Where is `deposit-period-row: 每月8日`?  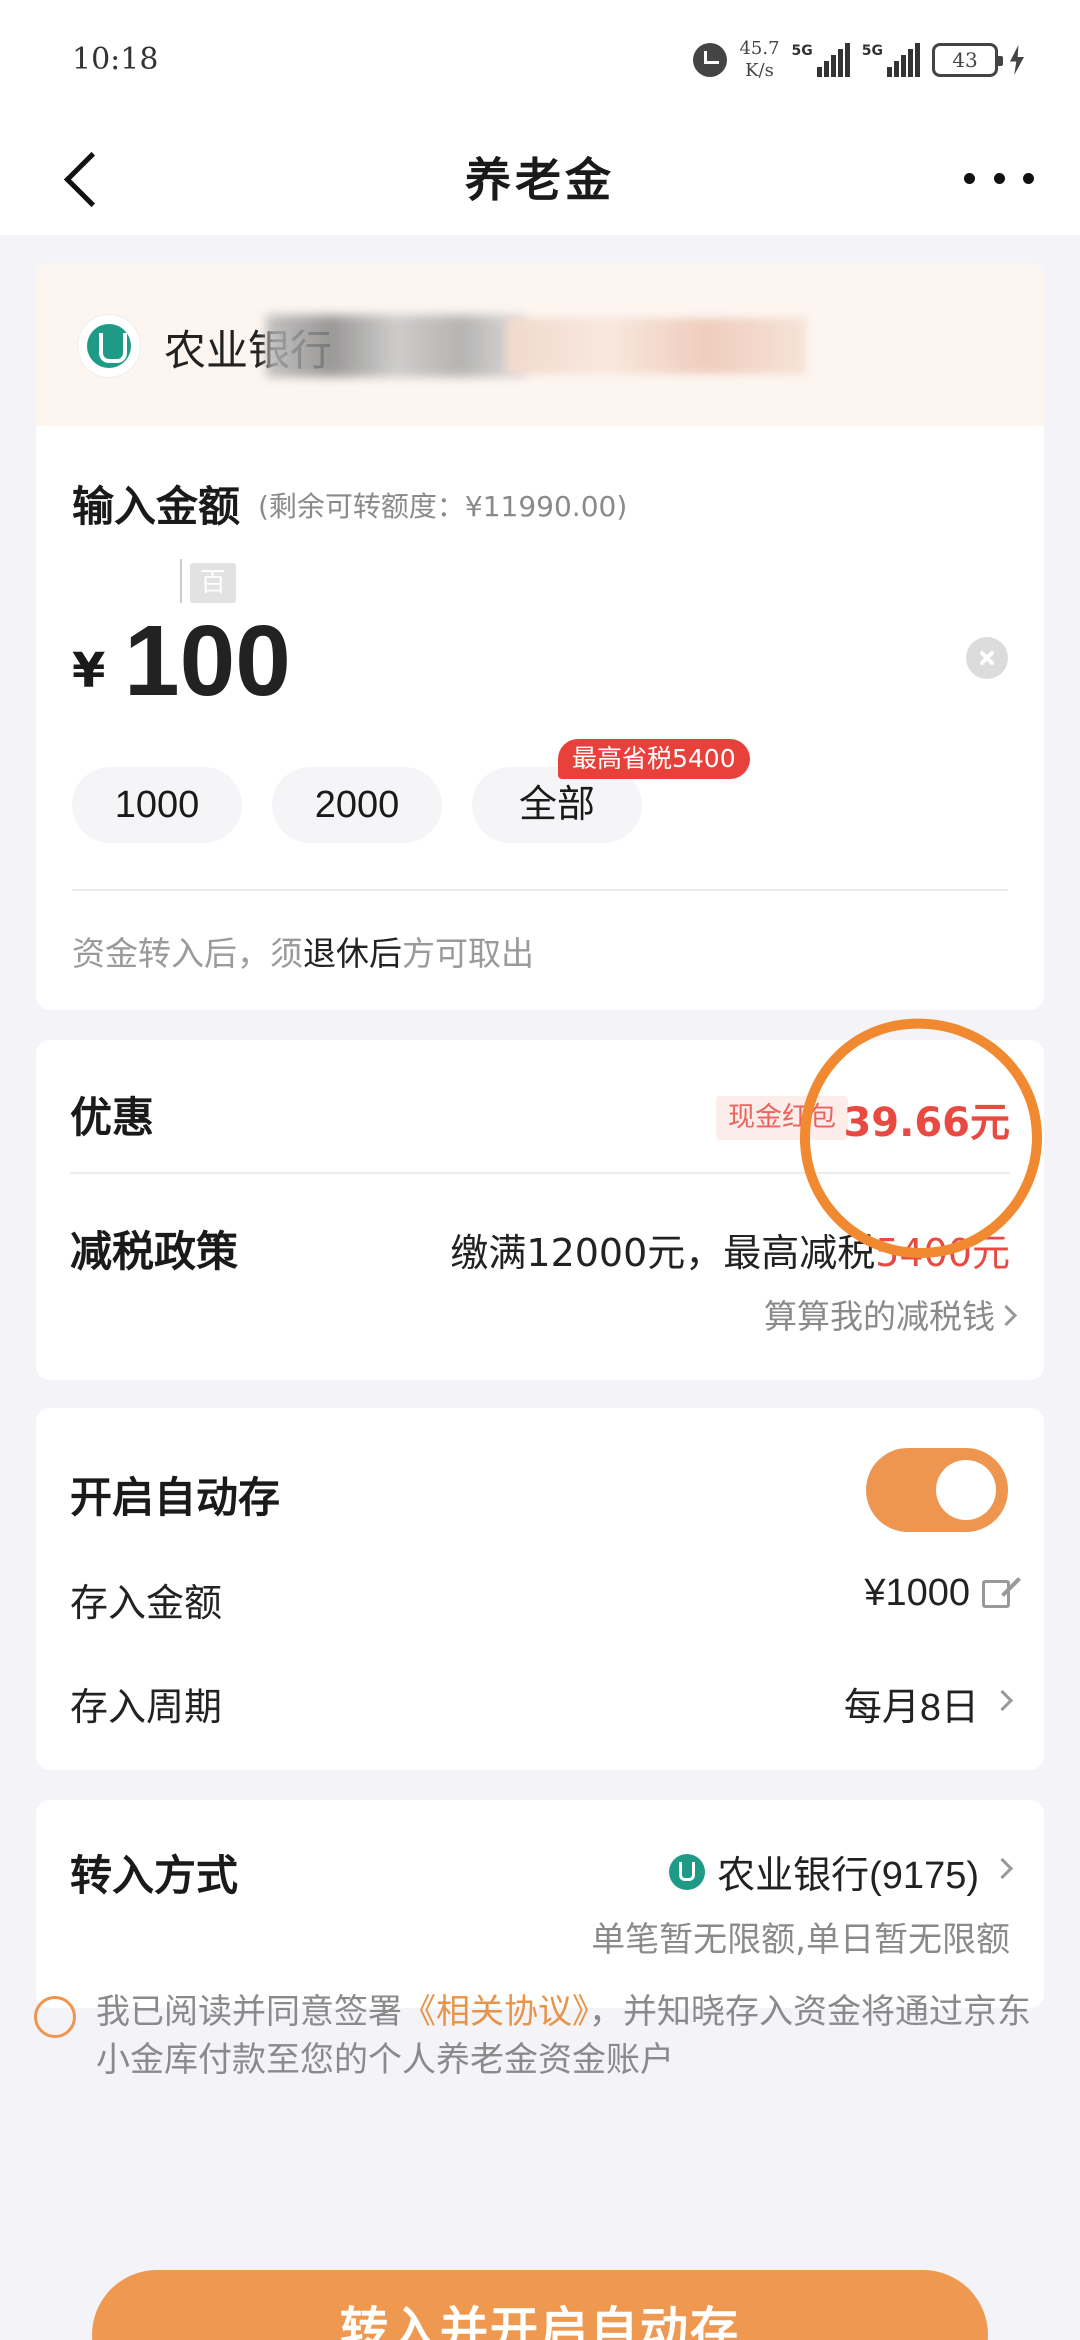 deposit-period-row: 每月8日 is located at coordinates (928, 1703).